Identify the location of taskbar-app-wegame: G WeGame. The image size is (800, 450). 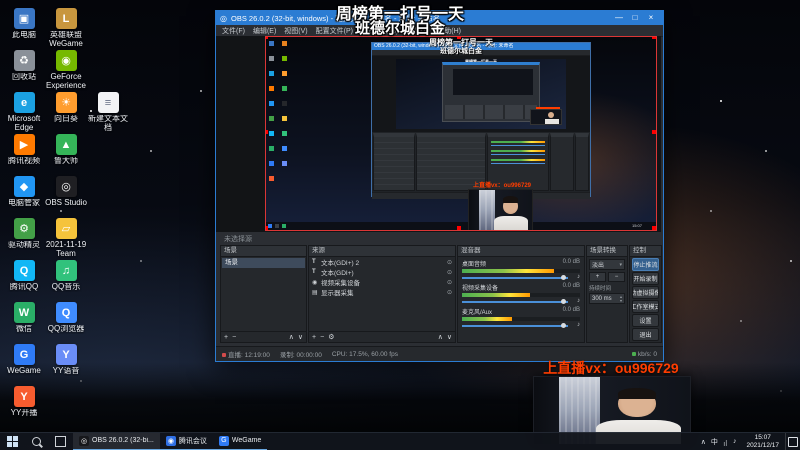
(240, 441).